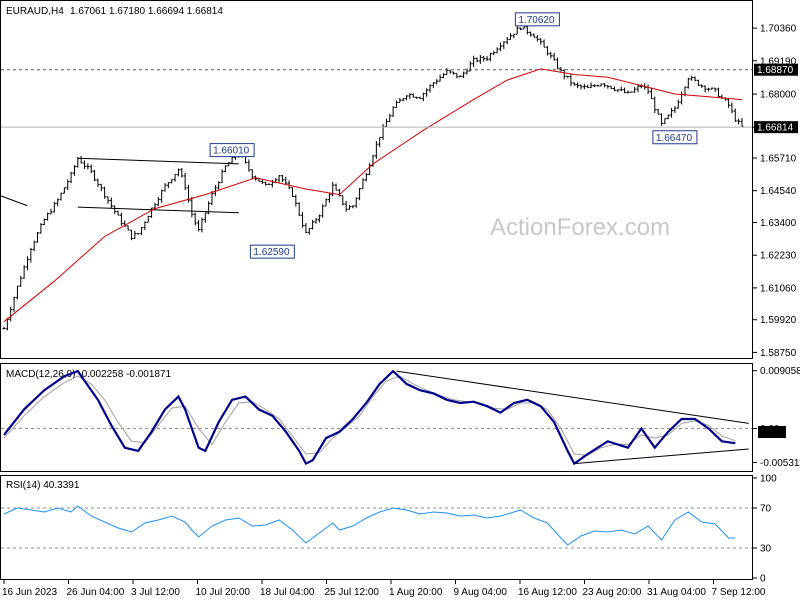 This screenshot has width=800, height=600. What do you see at coordinates (271, 252) in the screenshot?
I see `price-annotation-label: 1.62590` at bounding box center [271, 252].